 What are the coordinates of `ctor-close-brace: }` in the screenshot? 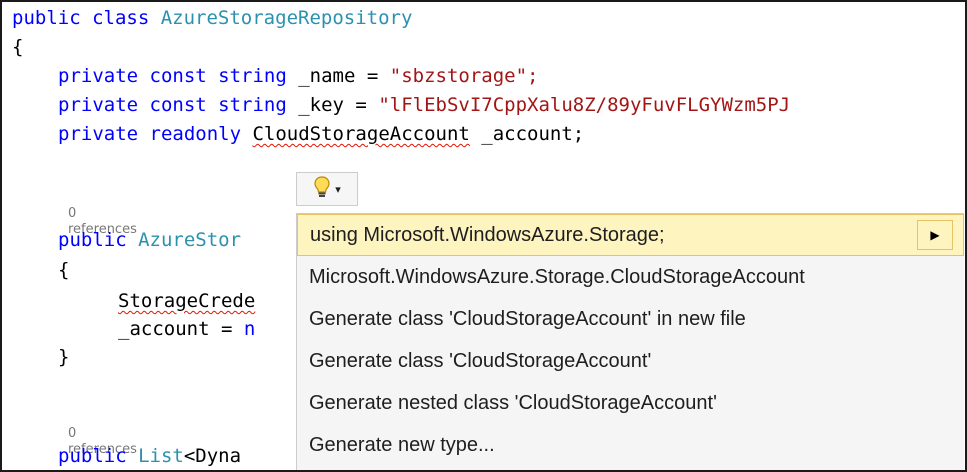 It's located at (64, 357).